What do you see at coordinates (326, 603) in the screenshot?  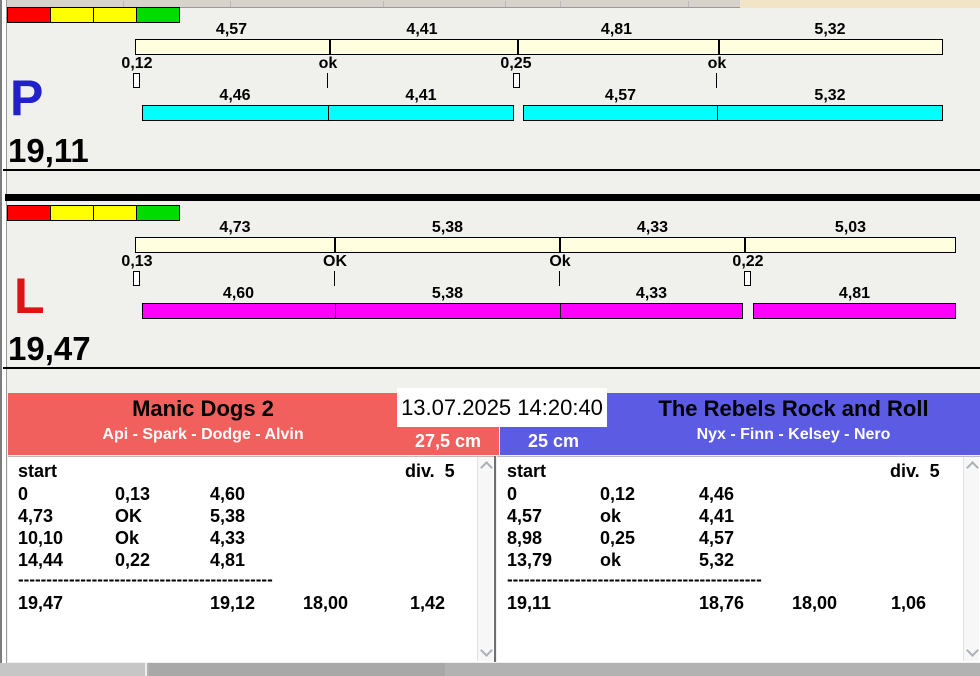 I see `table-total: 18,00` at bounding box center [326, 603].